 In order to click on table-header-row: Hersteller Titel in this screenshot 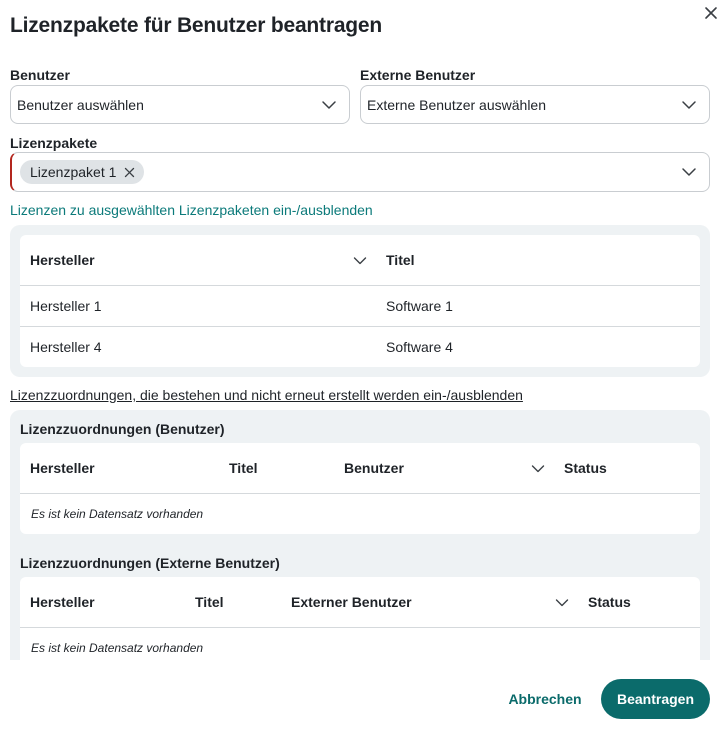, I will do `click(360, 260)`.